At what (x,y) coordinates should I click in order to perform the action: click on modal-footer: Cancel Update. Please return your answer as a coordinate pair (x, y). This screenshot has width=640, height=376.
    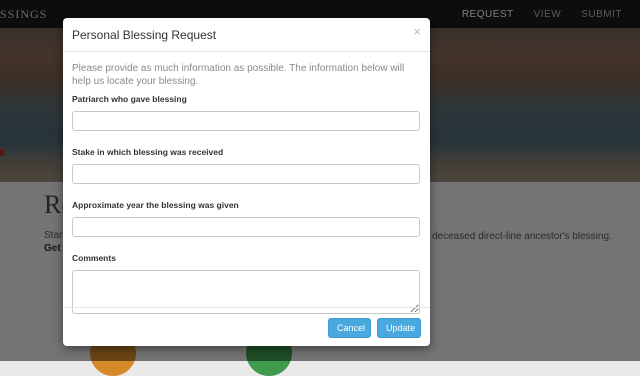
    Looking at the image, I should click on (246, 326).